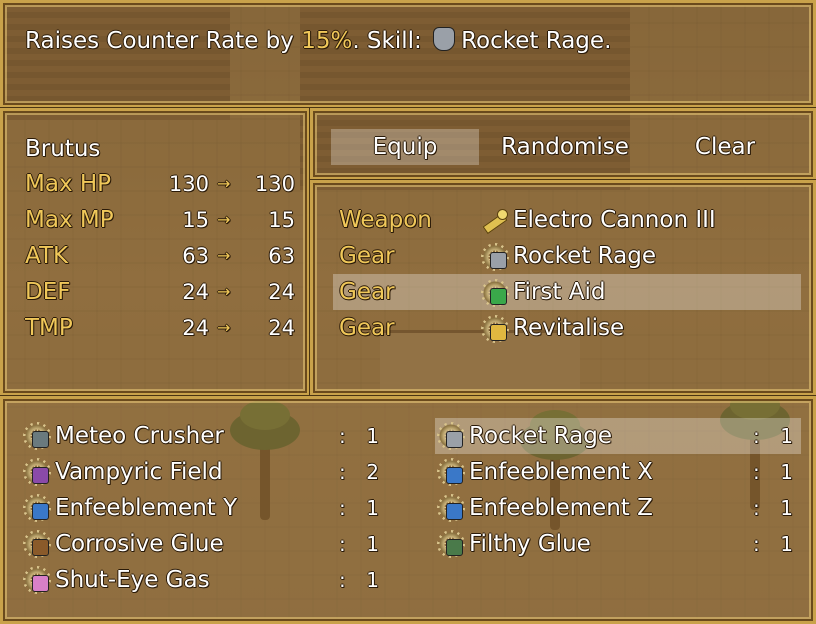  What do you see at coordinates (160, 256) in the screenshot?
I see `stat-row-atk: ATK 63 → 63` at bounding box center [160, 256].